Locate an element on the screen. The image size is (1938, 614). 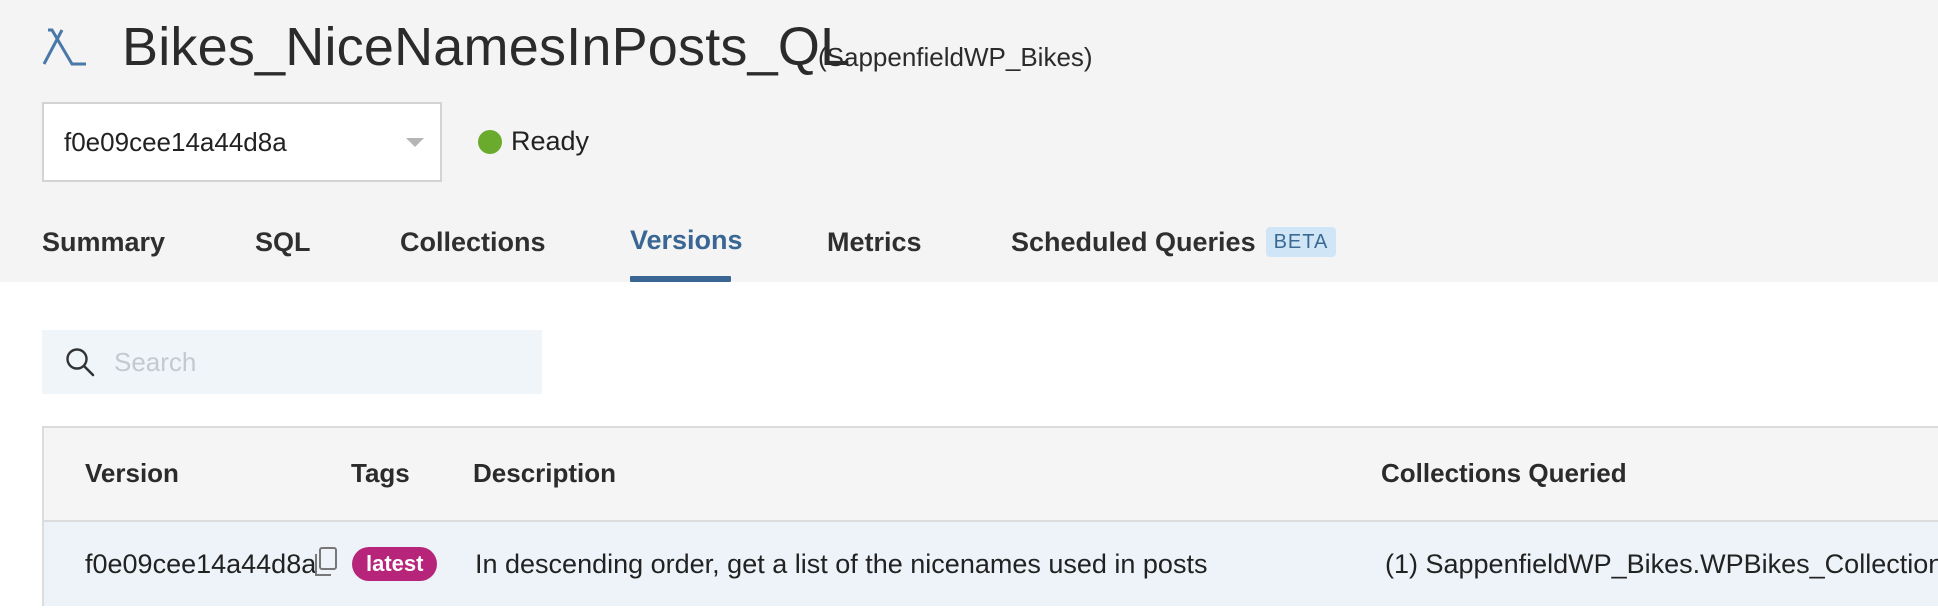
version-id: f0e09cee14a44d8a is located at coordinates (201, 564).